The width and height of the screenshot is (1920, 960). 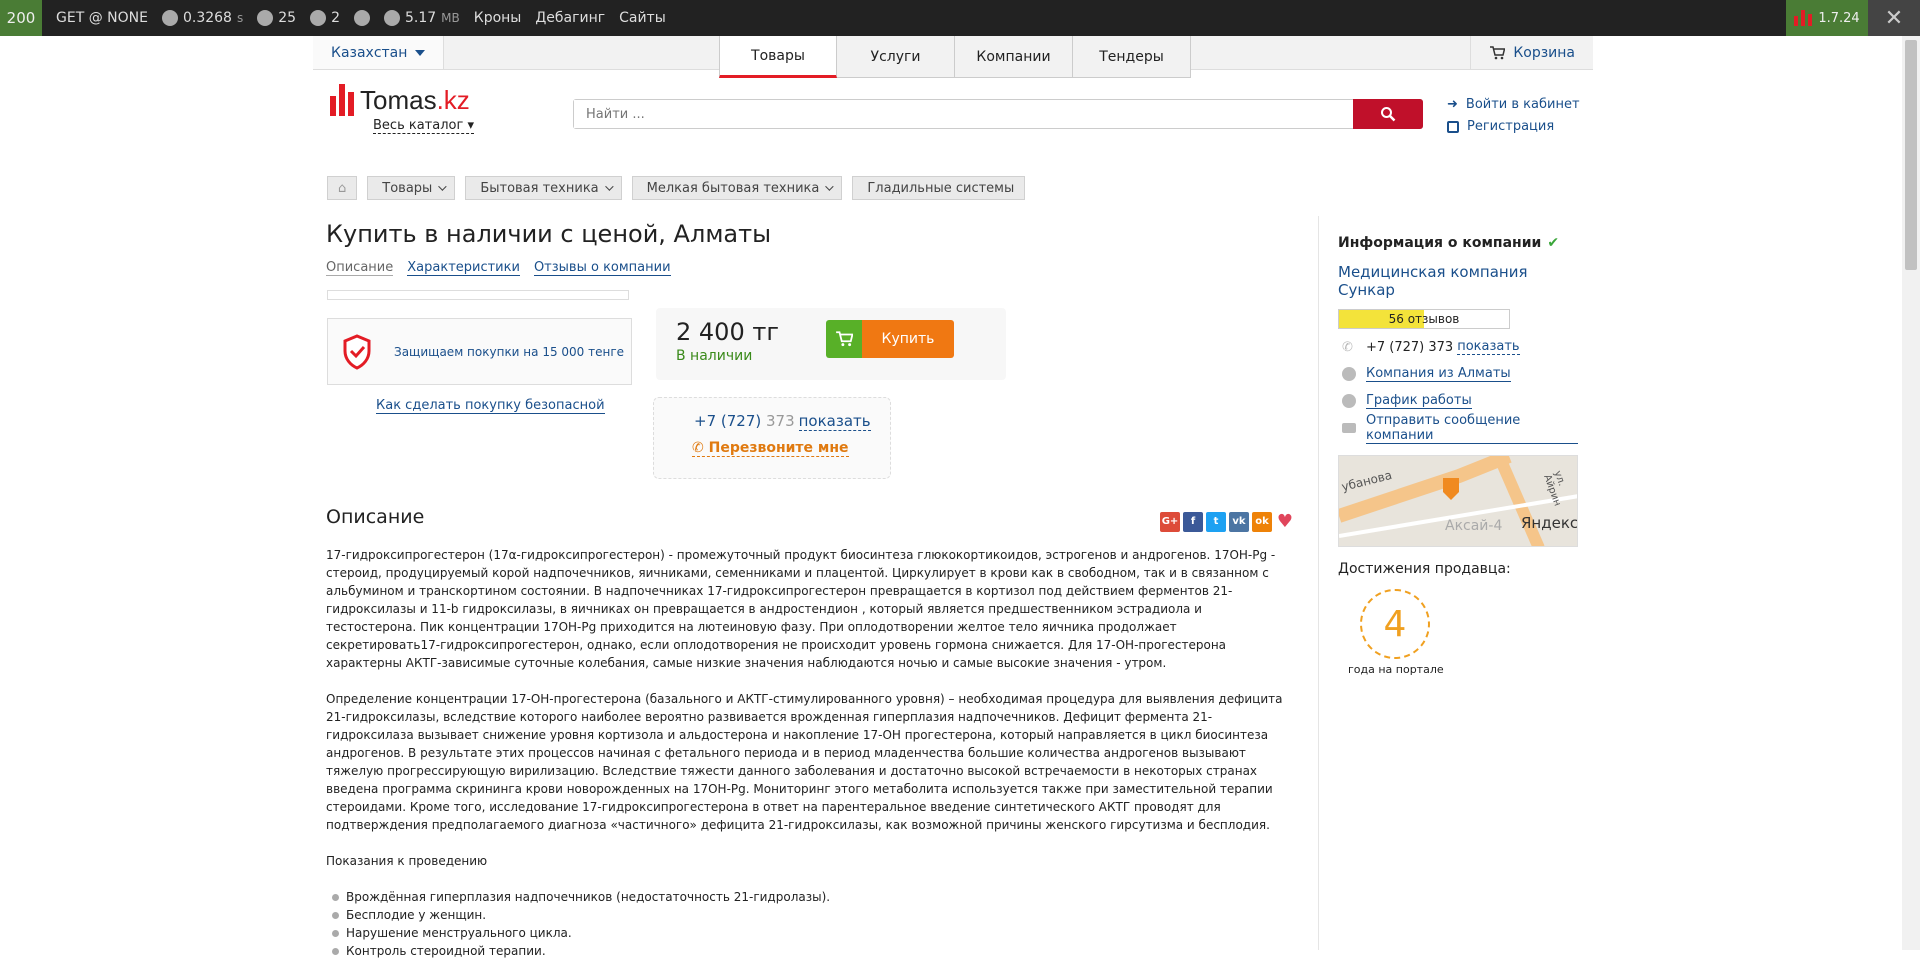 I want to click on cart-label: Корзина, so click(x=1544, y=52).